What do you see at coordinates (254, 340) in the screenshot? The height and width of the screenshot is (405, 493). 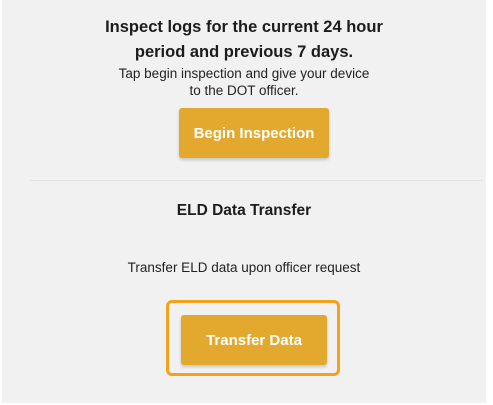 I see `transfer-data-button: Transfer Data` at bounding box center [254, 340].